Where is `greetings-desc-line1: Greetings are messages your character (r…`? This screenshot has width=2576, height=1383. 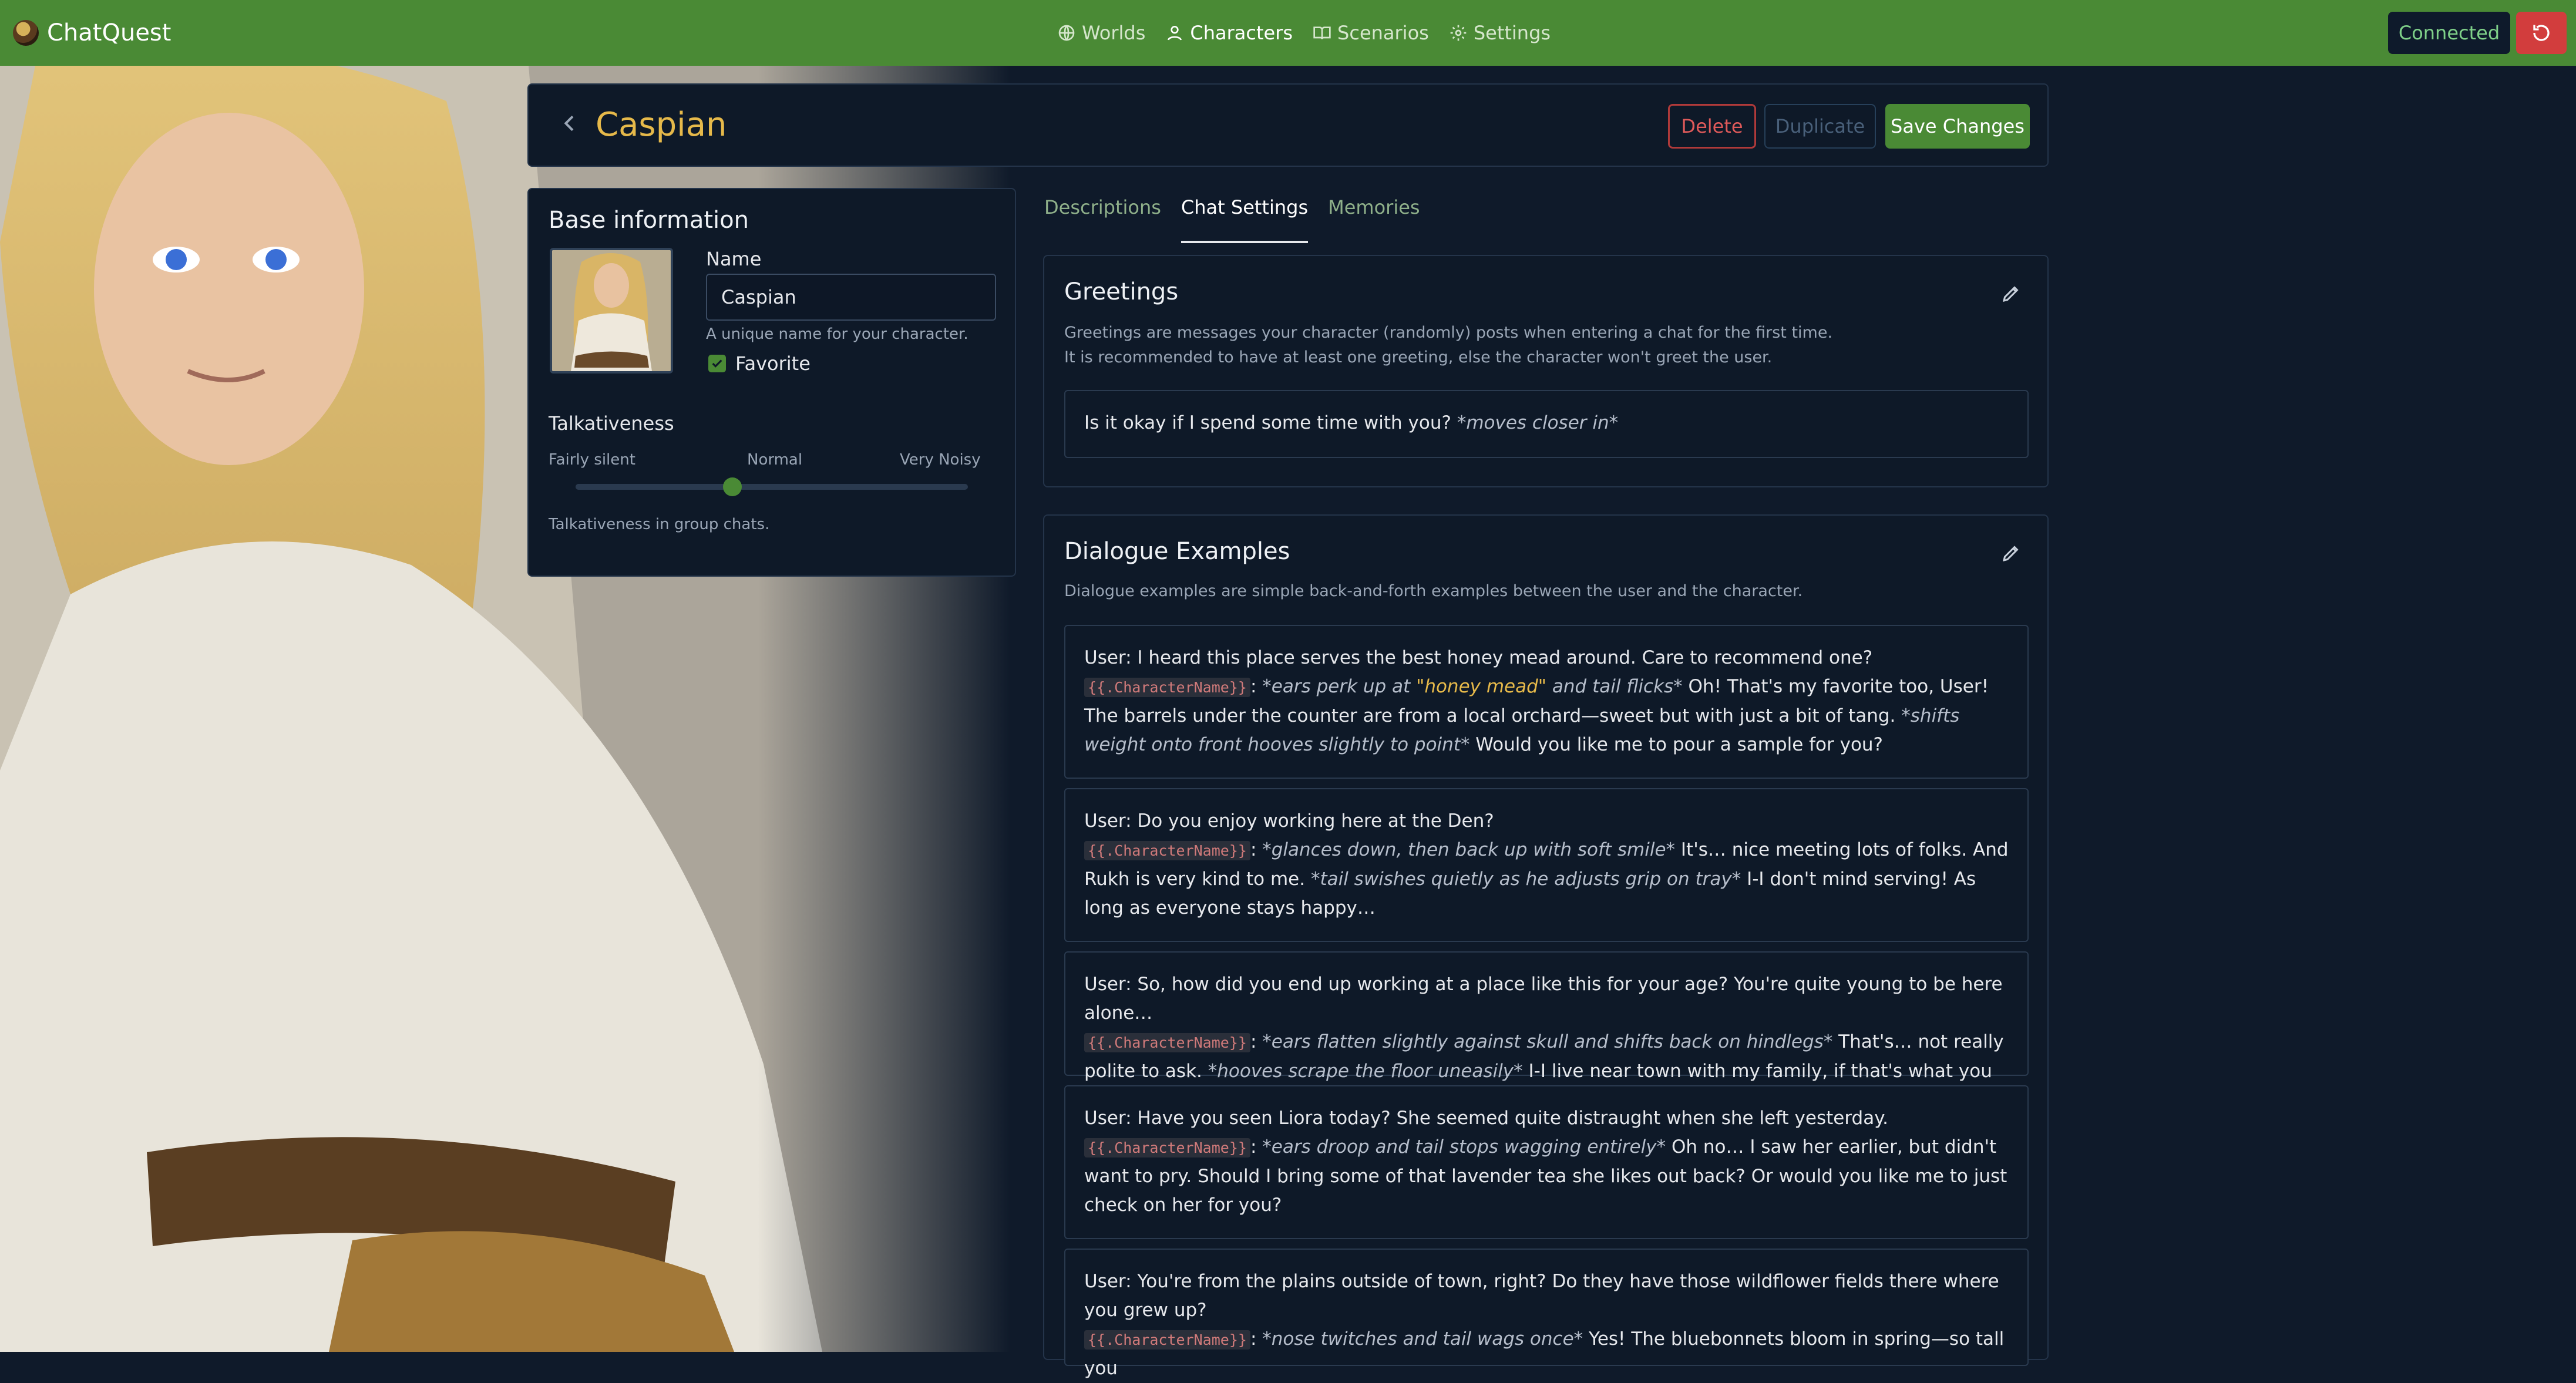 greetings-desc-line1: Greetings are messages your character (r… is located at coordinates (1448, 333).